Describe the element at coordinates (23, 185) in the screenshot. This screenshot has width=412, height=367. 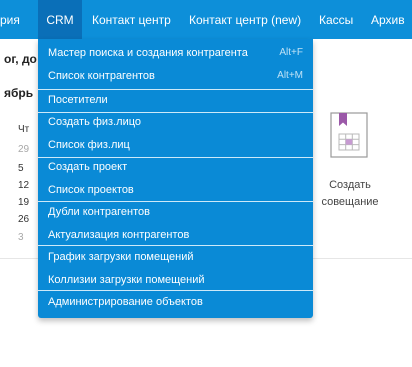
I see `calendar-day: 12` at that location.